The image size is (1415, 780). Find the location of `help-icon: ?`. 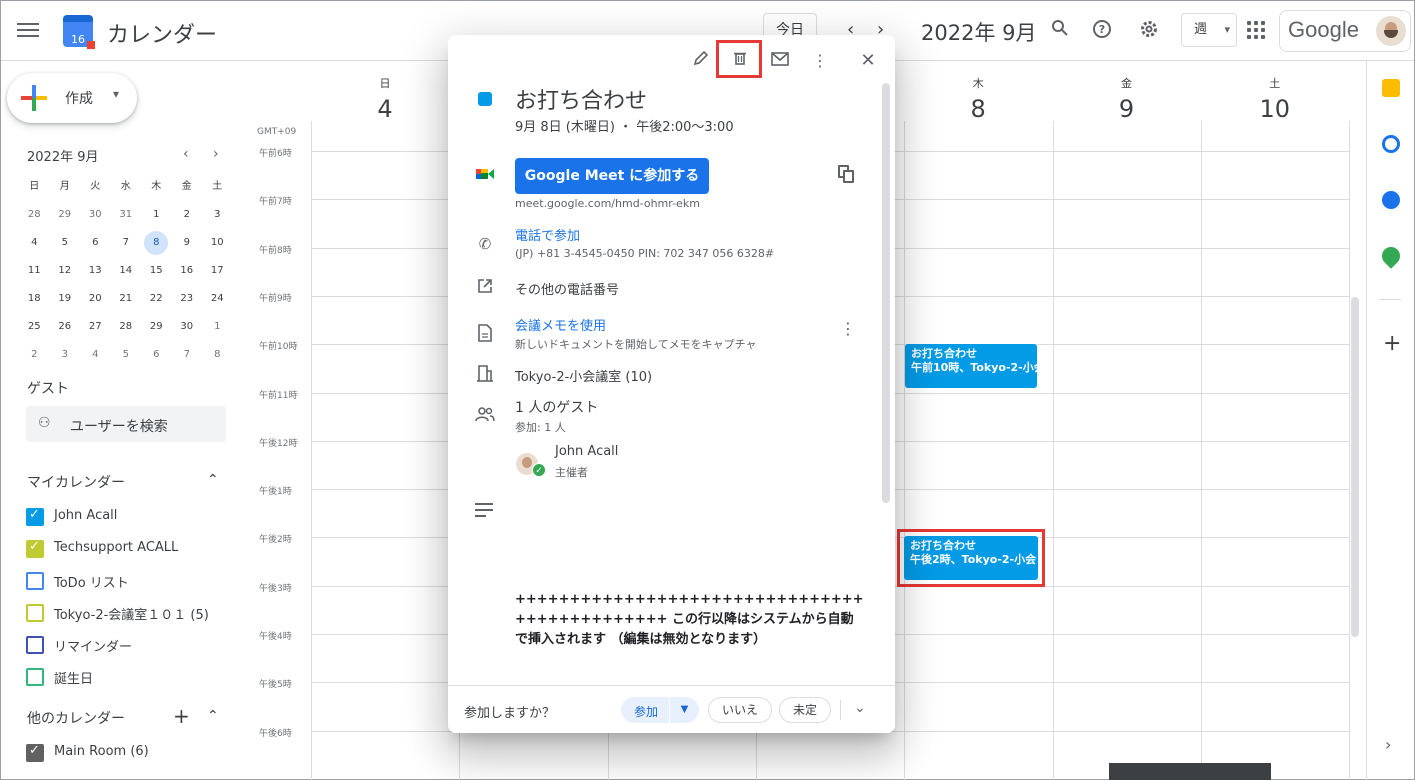

help-icon: ? is located at coordinates (1102, 30).